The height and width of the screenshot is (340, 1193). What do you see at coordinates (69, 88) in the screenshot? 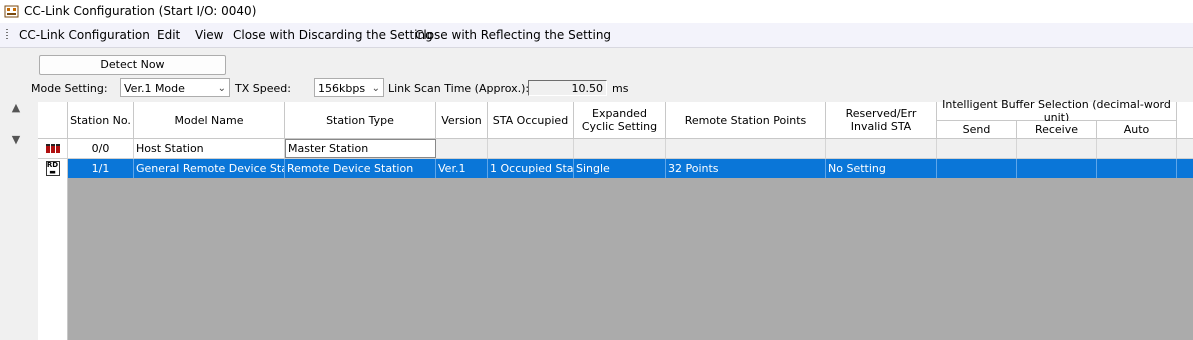
I see `mode-setting-label: Mode Setting:` at bounding box center [69, 88].